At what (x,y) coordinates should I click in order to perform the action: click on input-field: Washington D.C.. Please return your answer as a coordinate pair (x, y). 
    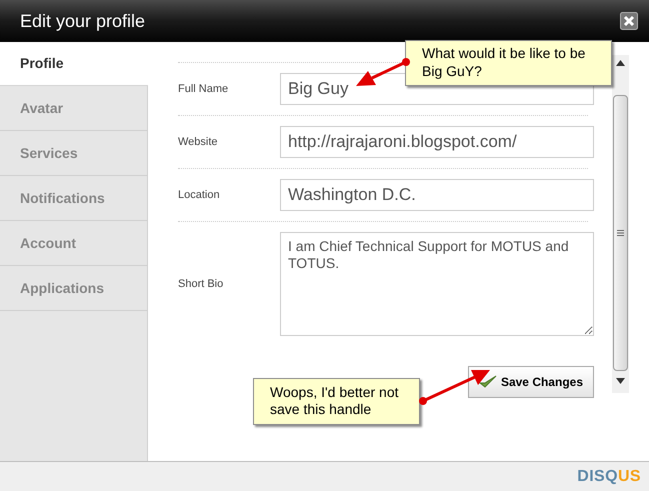
    Looking at the image, I should click on (437, 195).